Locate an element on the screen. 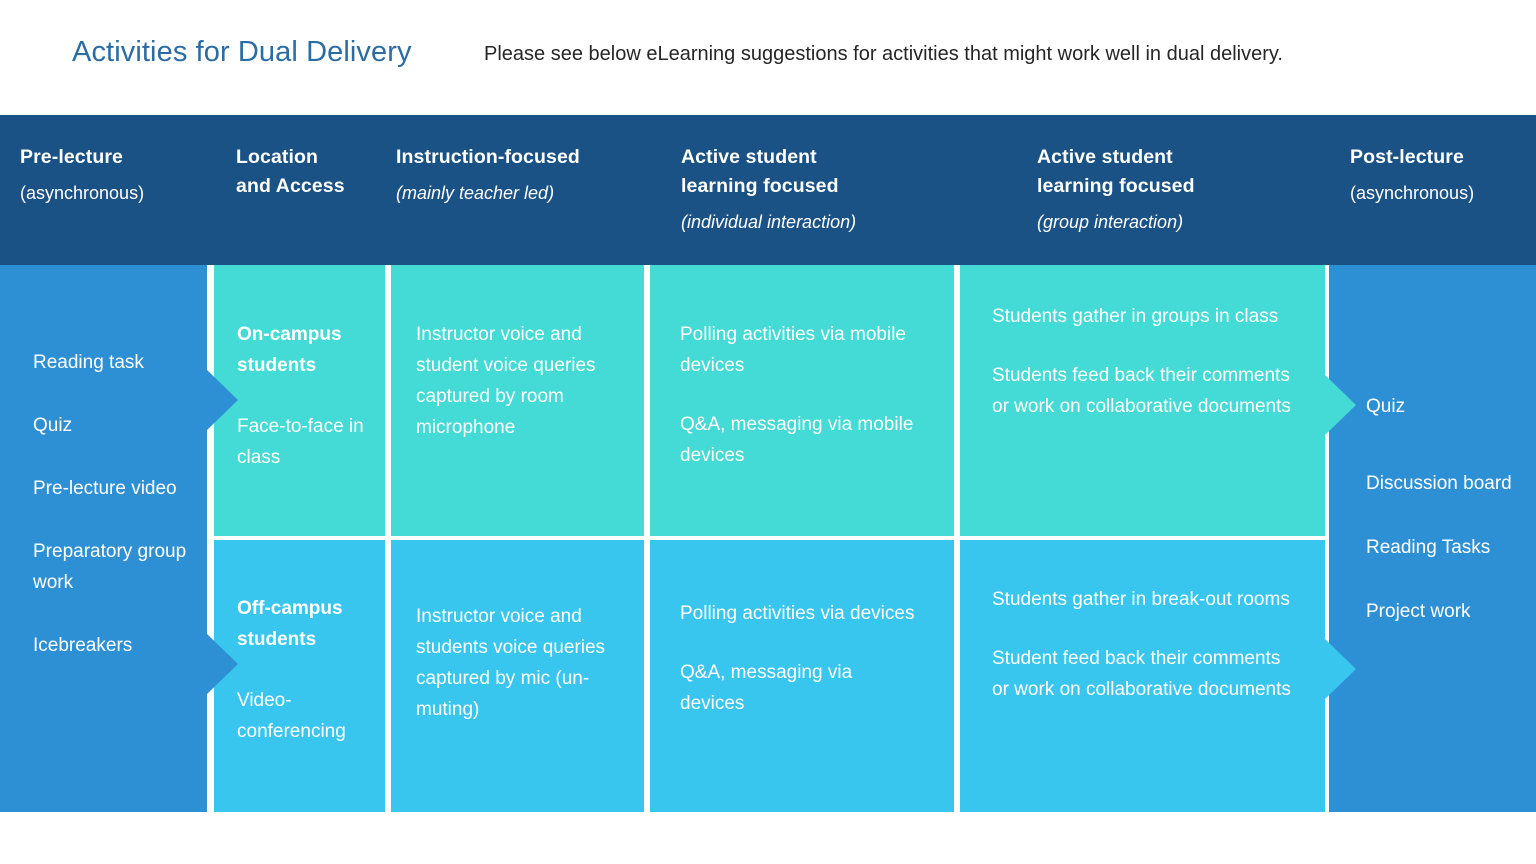  column-header-title: Post-lecture is located at coordinates (1407, 157).